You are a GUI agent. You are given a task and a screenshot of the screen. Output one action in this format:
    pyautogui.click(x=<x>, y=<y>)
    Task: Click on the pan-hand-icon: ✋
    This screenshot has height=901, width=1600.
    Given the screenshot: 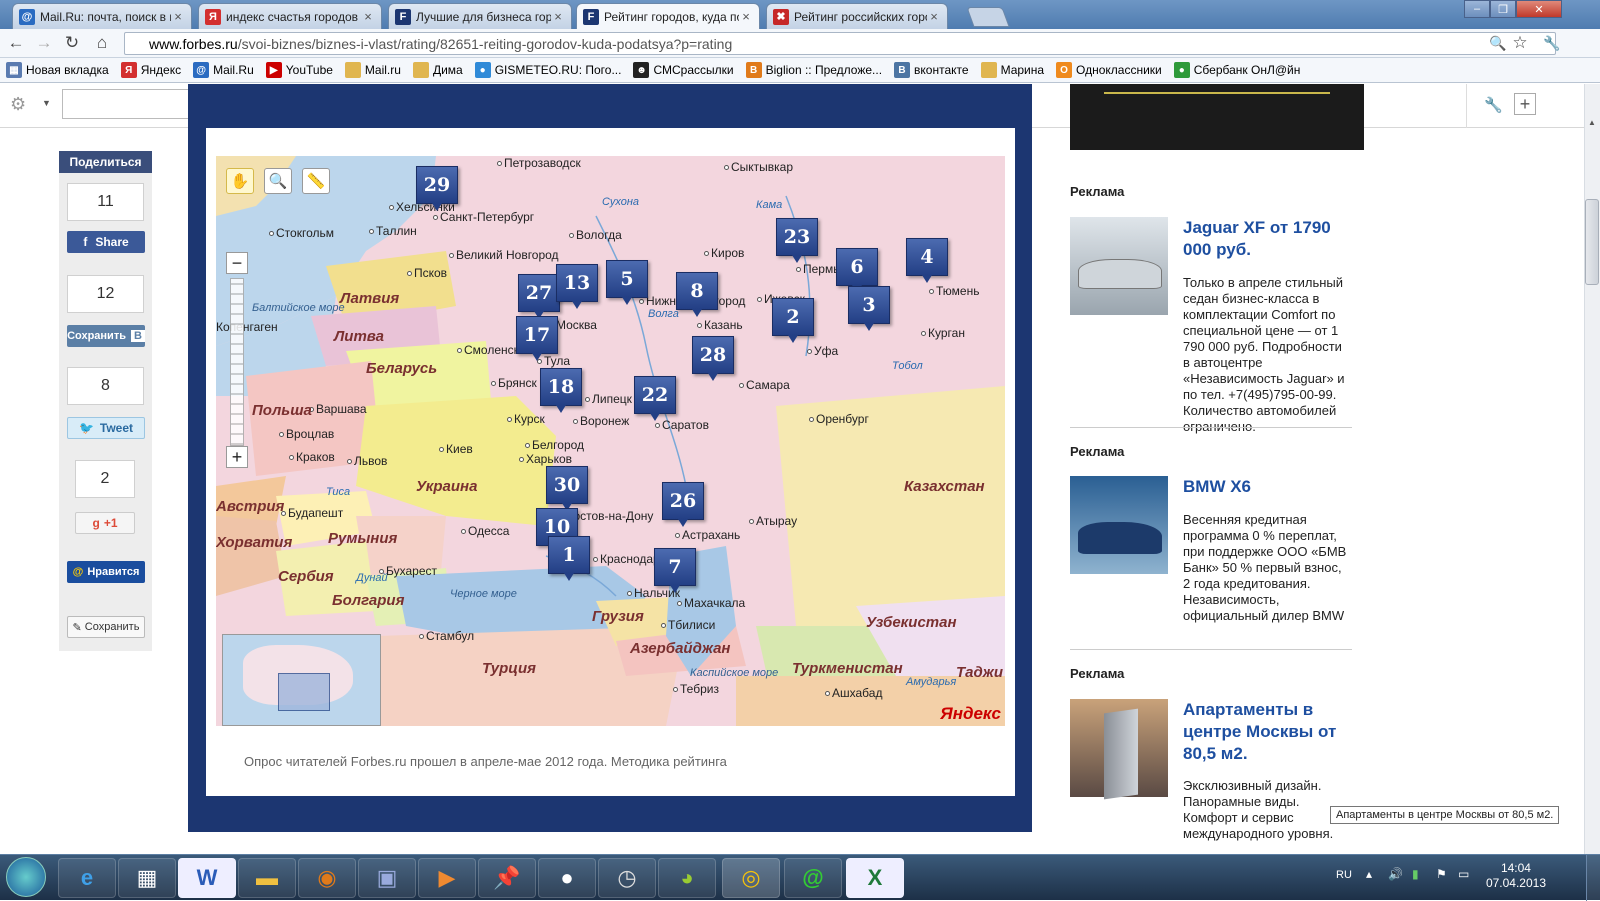 What is the action you would take?
    pyautogui.click(x=240, y=181)
    